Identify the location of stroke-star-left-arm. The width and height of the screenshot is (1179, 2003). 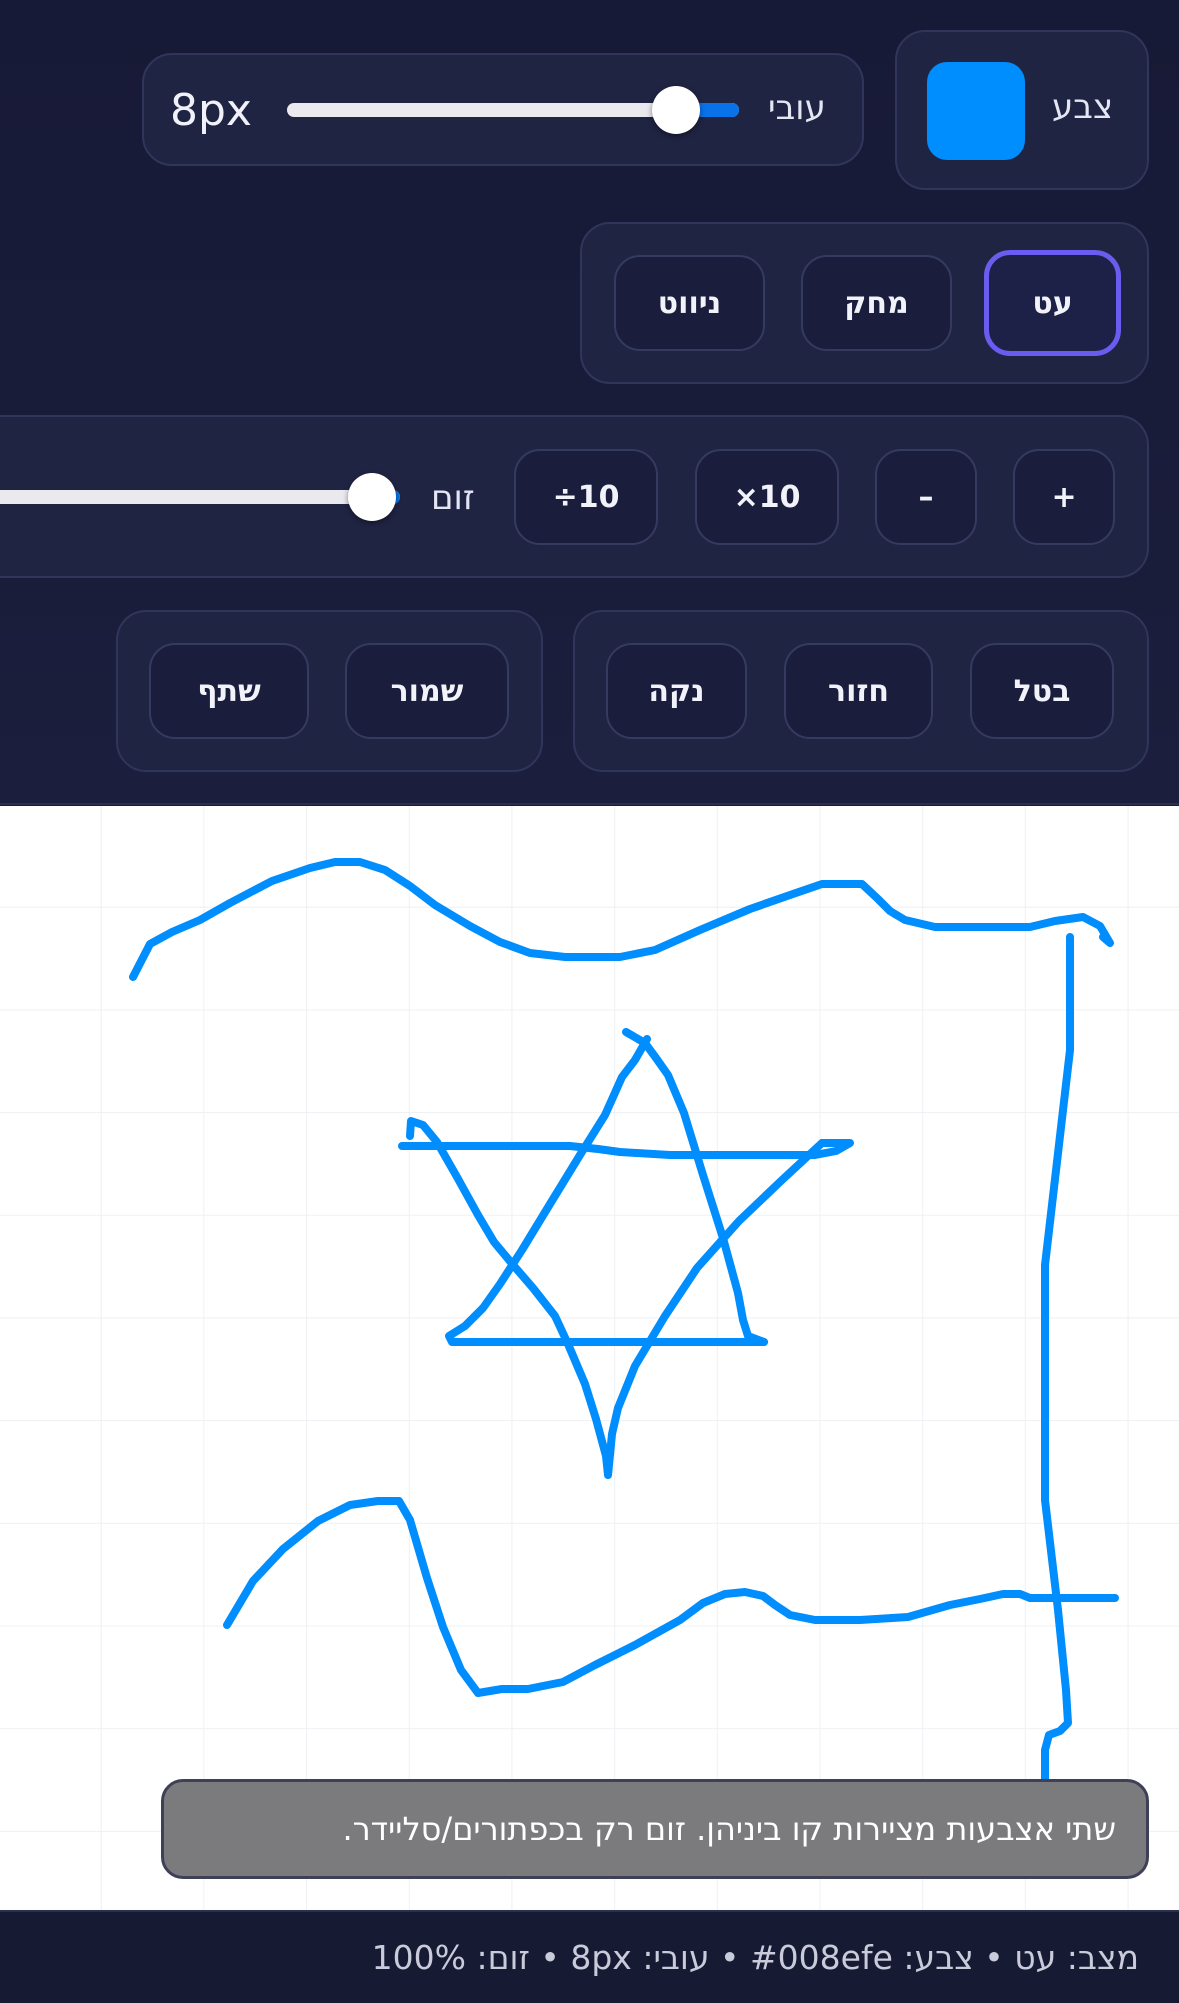
(509, 1298).